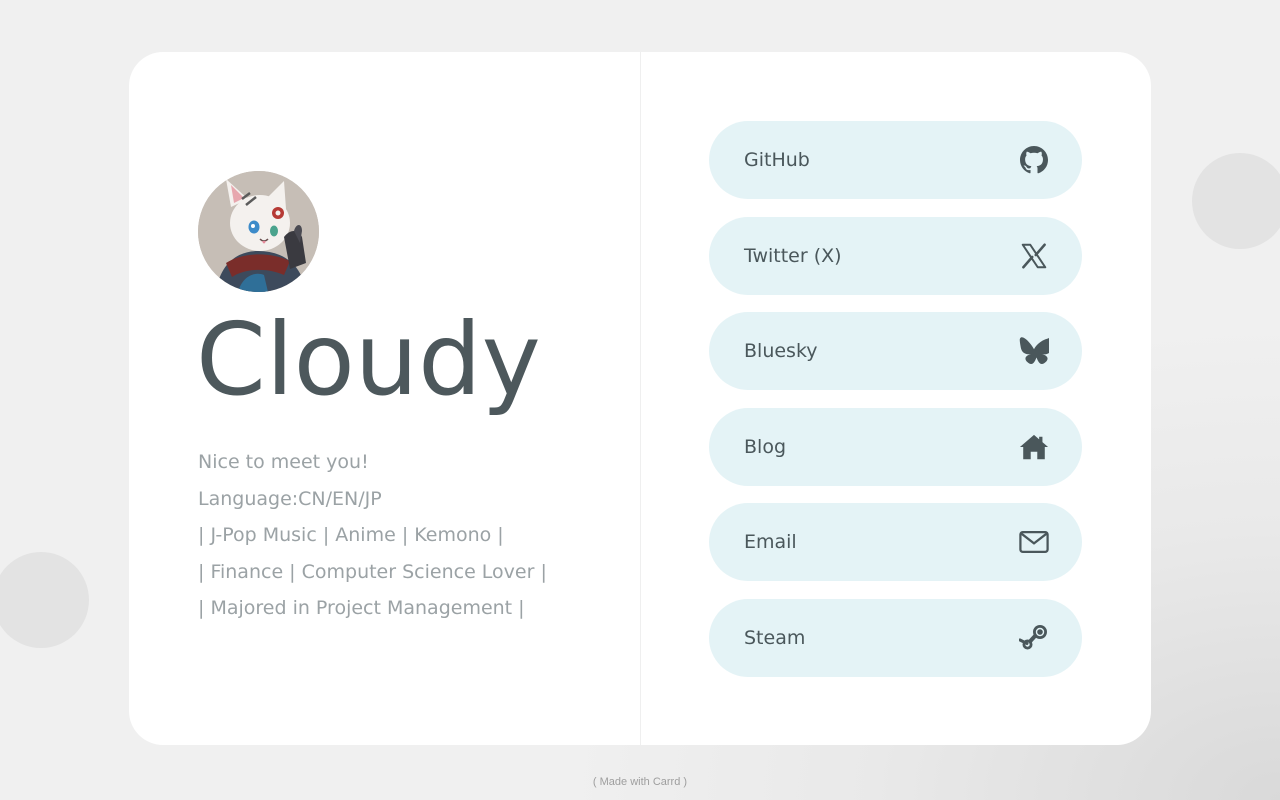 This screenshot has height=800, width=1280. What do you see at coordinates (351, 535) in the screenshot?
I see `bio-line: | J-Pop Music | Anime | Kemono |` at bounding box center [351, 535].